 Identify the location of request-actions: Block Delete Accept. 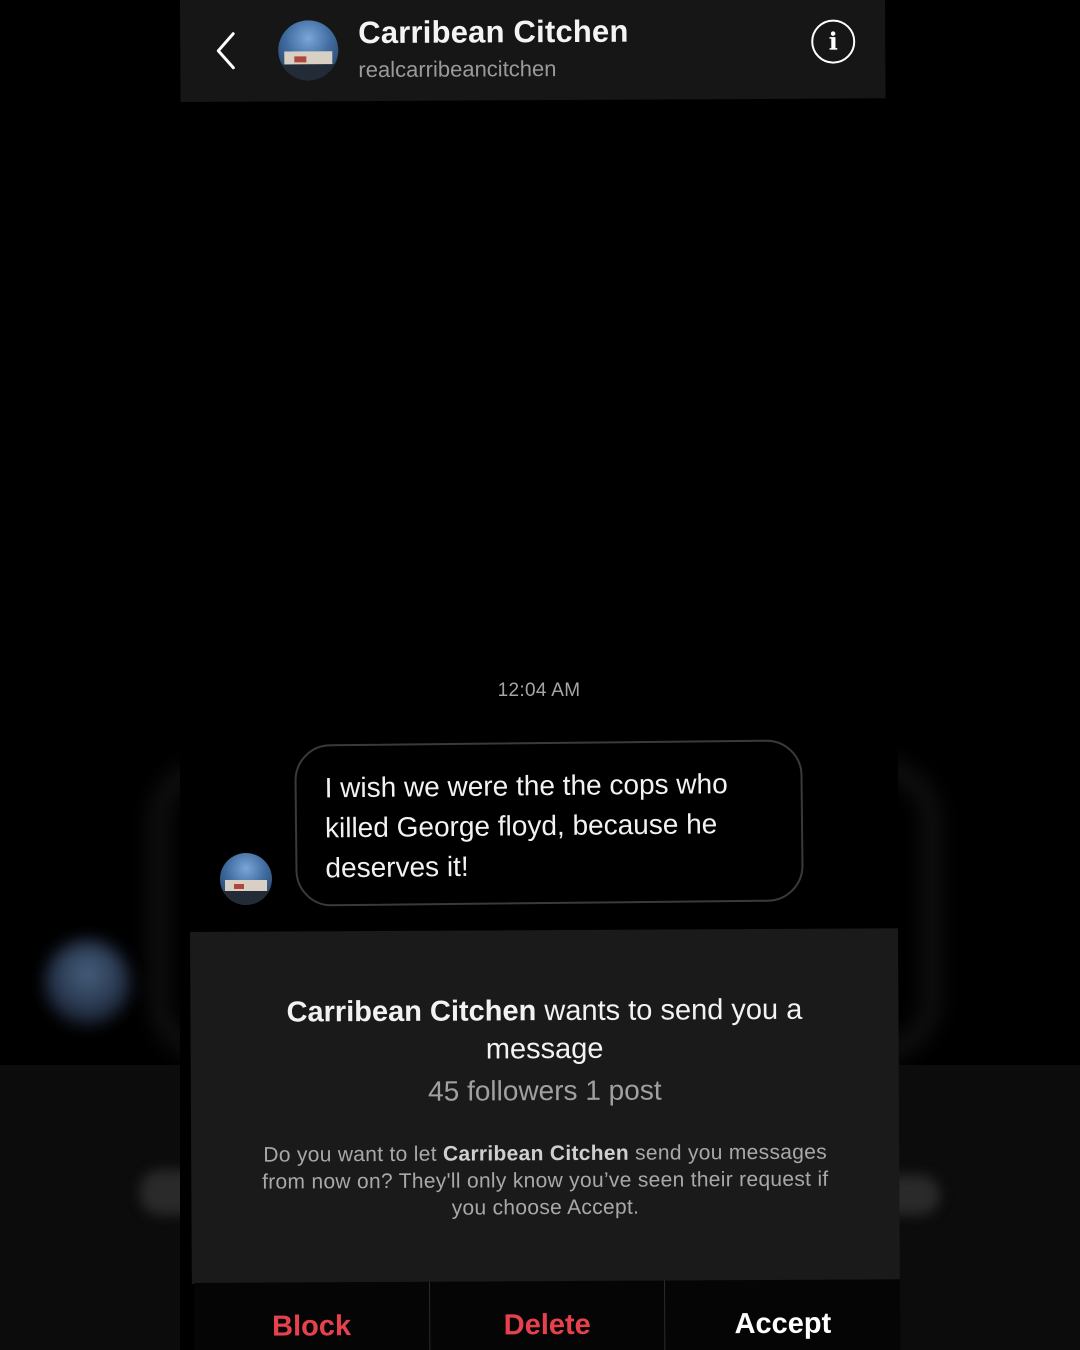
(547, 1314).